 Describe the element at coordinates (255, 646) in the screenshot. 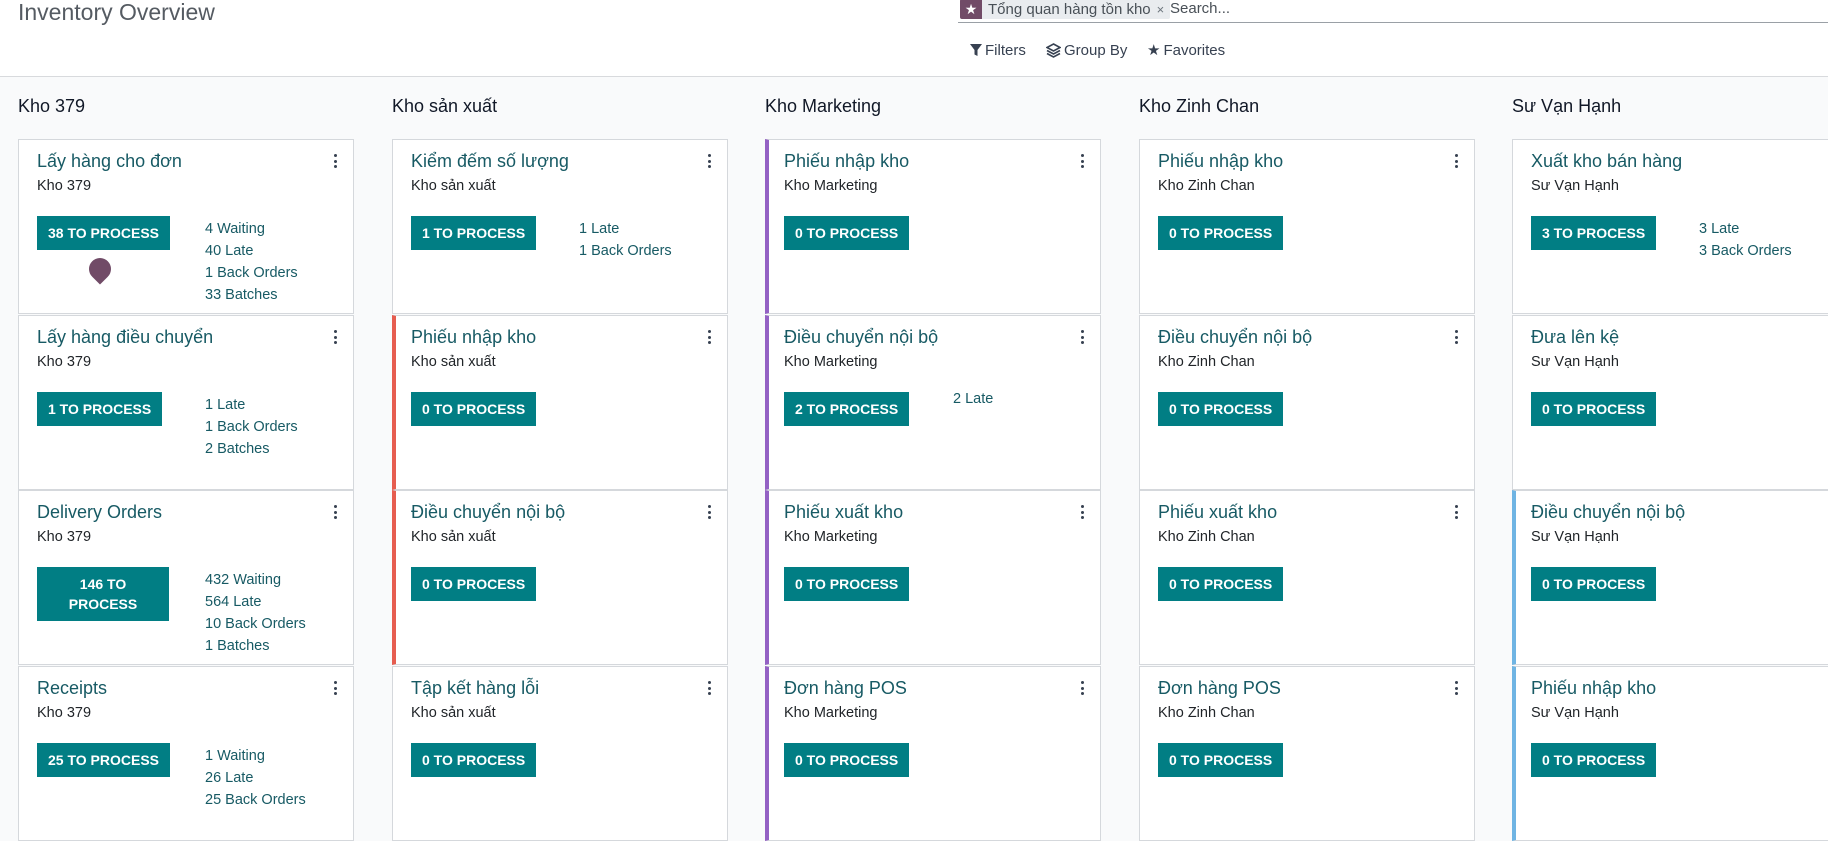

I see `stat-link: 1 Batches` at that location.